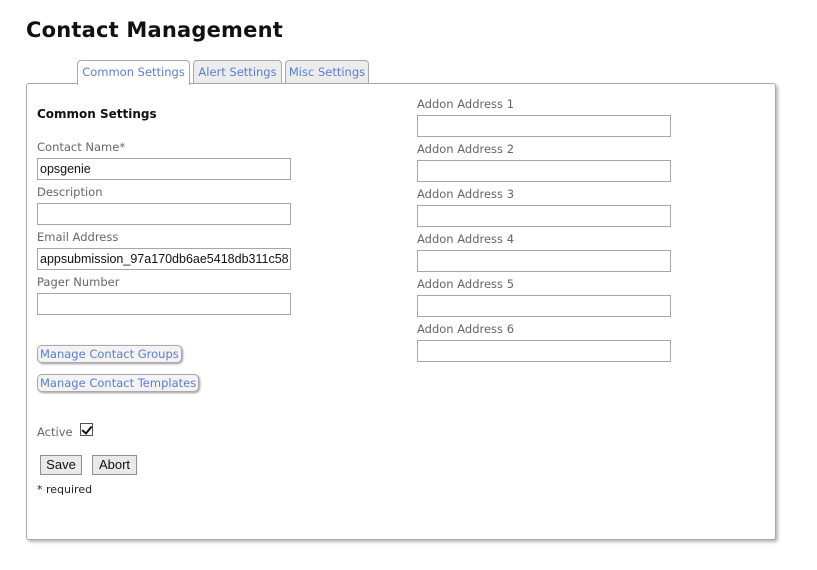 This screenshot has width=817, height=570. What do you see at coordinates (466, 329) in the screenshot?
I see `addon-address-6-label: Addon Address 6` at bounding box center [466, 329].